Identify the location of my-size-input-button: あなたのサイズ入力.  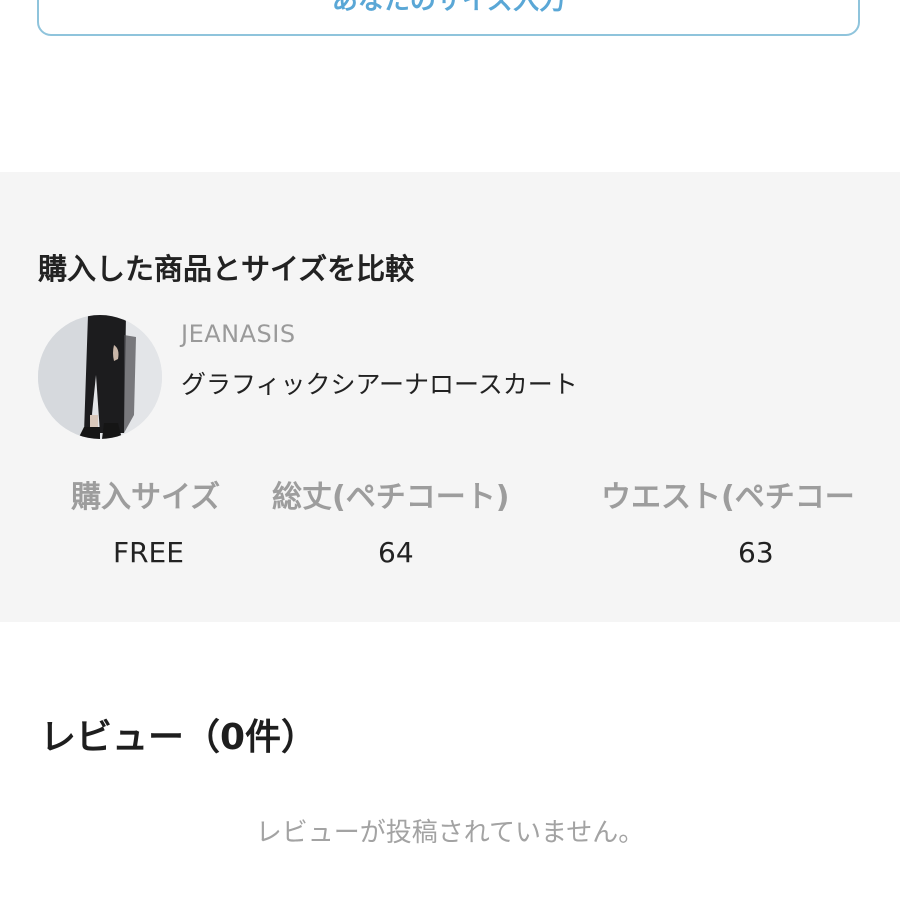
(448, 18).